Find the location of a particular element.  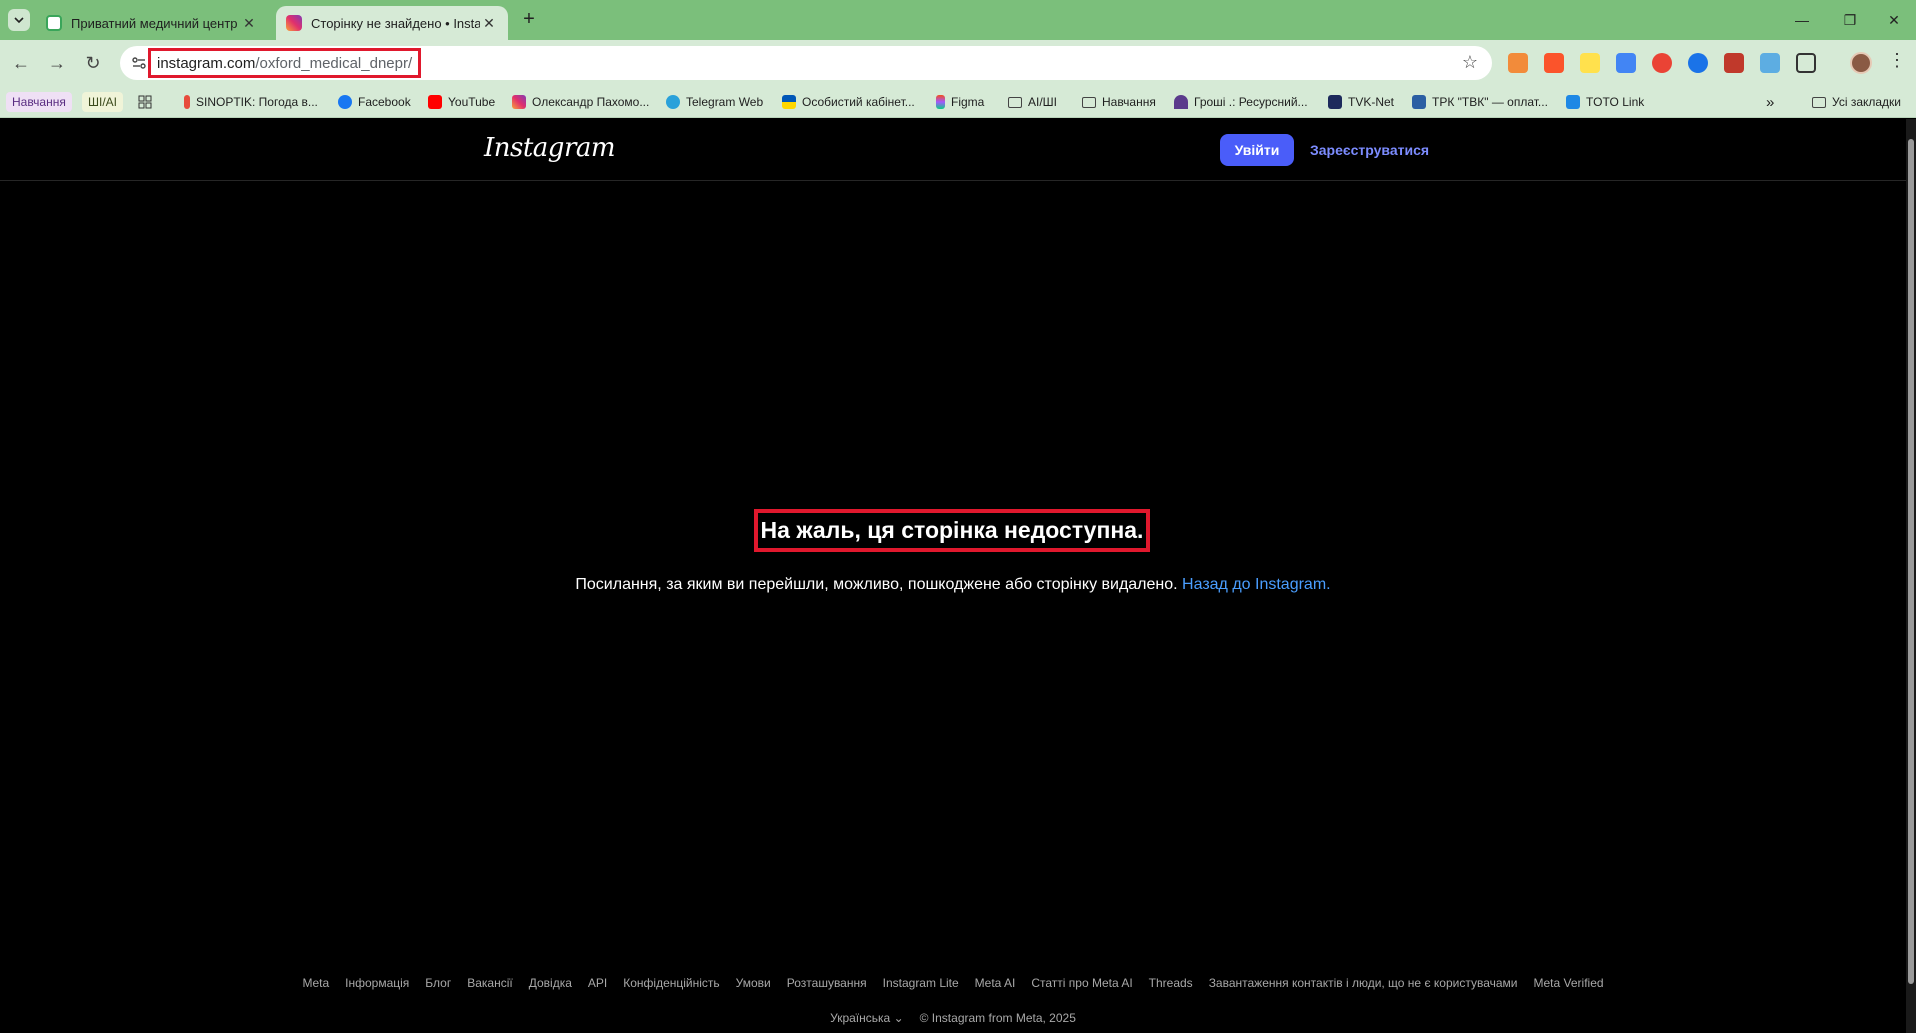

url-host: instagram.com is located at coordinates (206, 63).